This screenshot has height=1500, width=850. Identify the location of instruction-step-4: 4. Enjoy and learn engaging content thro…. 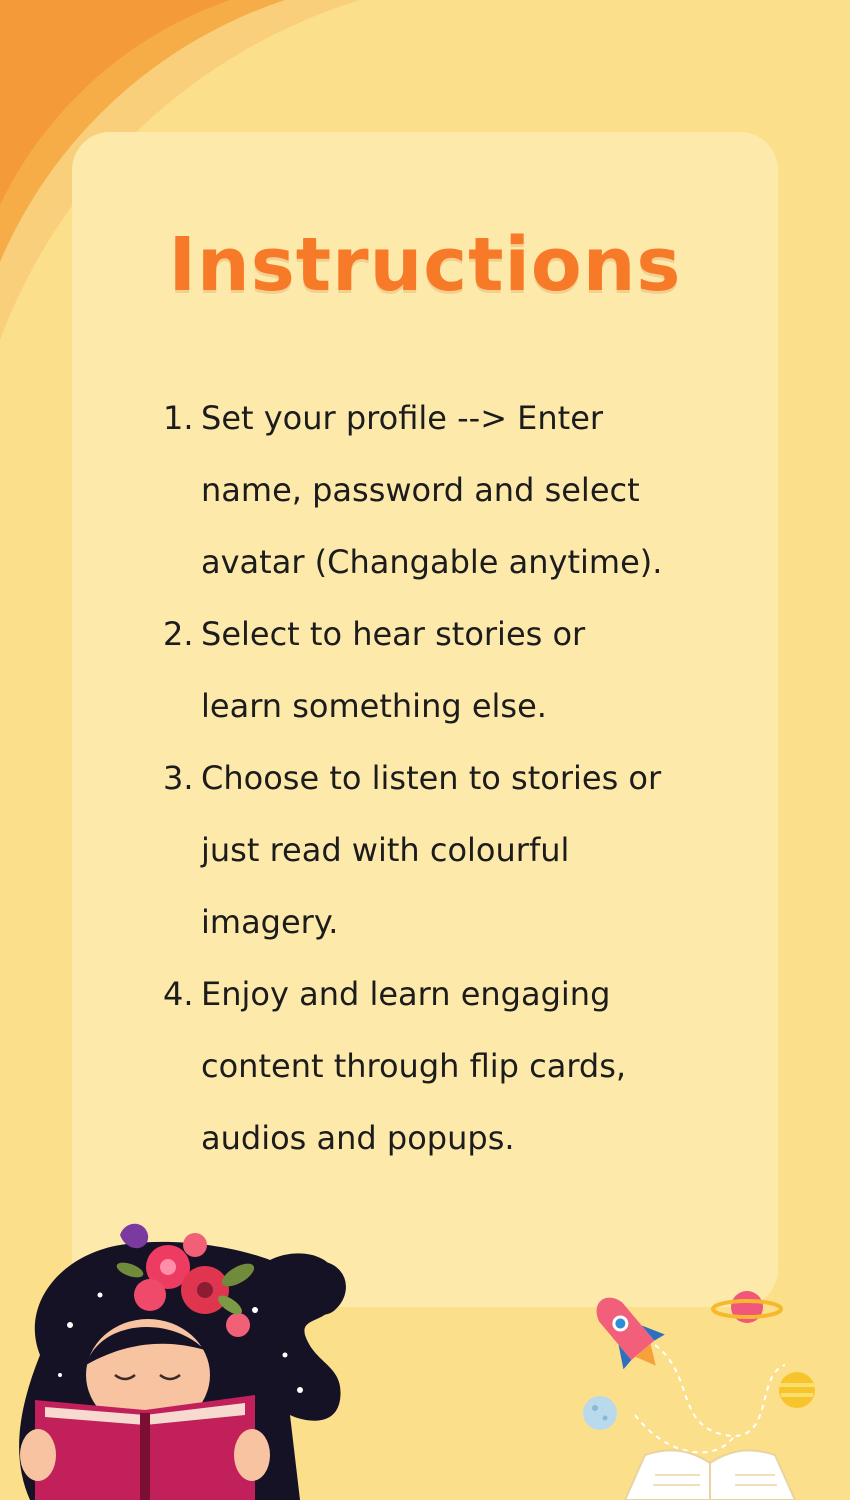
(453, 1066).